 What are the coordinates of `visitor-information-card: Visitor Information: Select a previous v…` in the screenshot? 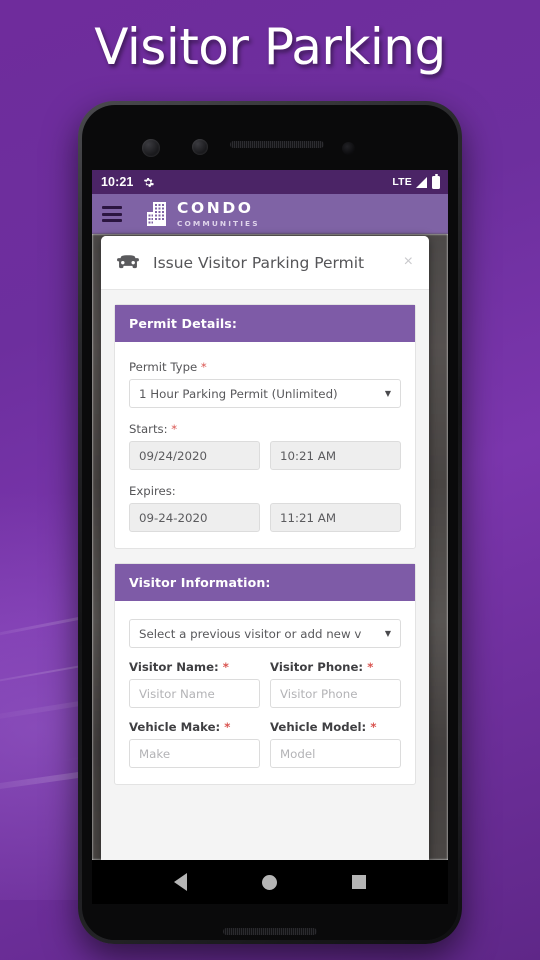 It's located at (265, 674).